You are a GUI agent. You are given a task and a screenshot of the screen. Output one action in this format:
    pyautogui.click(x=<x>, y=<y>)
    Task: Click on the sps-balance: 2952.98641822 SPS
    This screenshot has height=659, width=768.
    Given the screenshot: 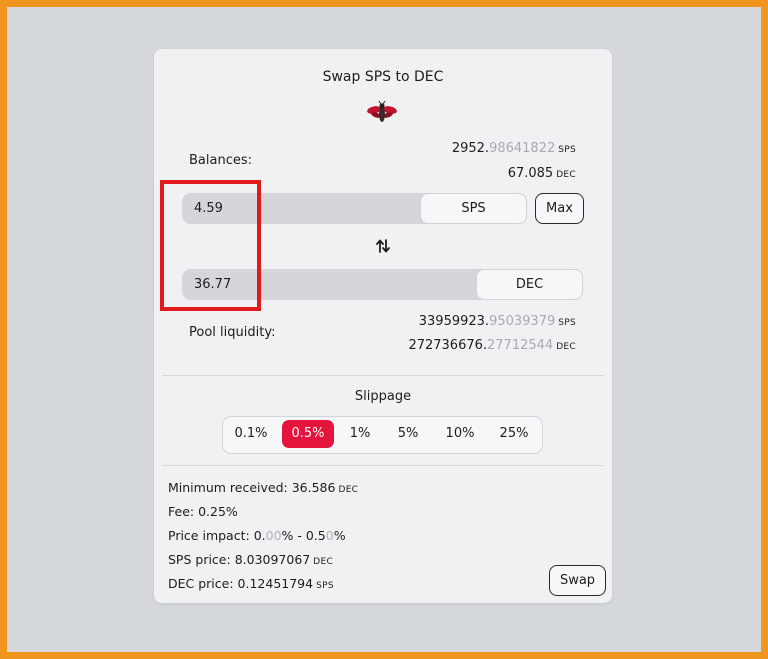 What is the action you would take?
    pyautogui.click(x=513, y=148)
    